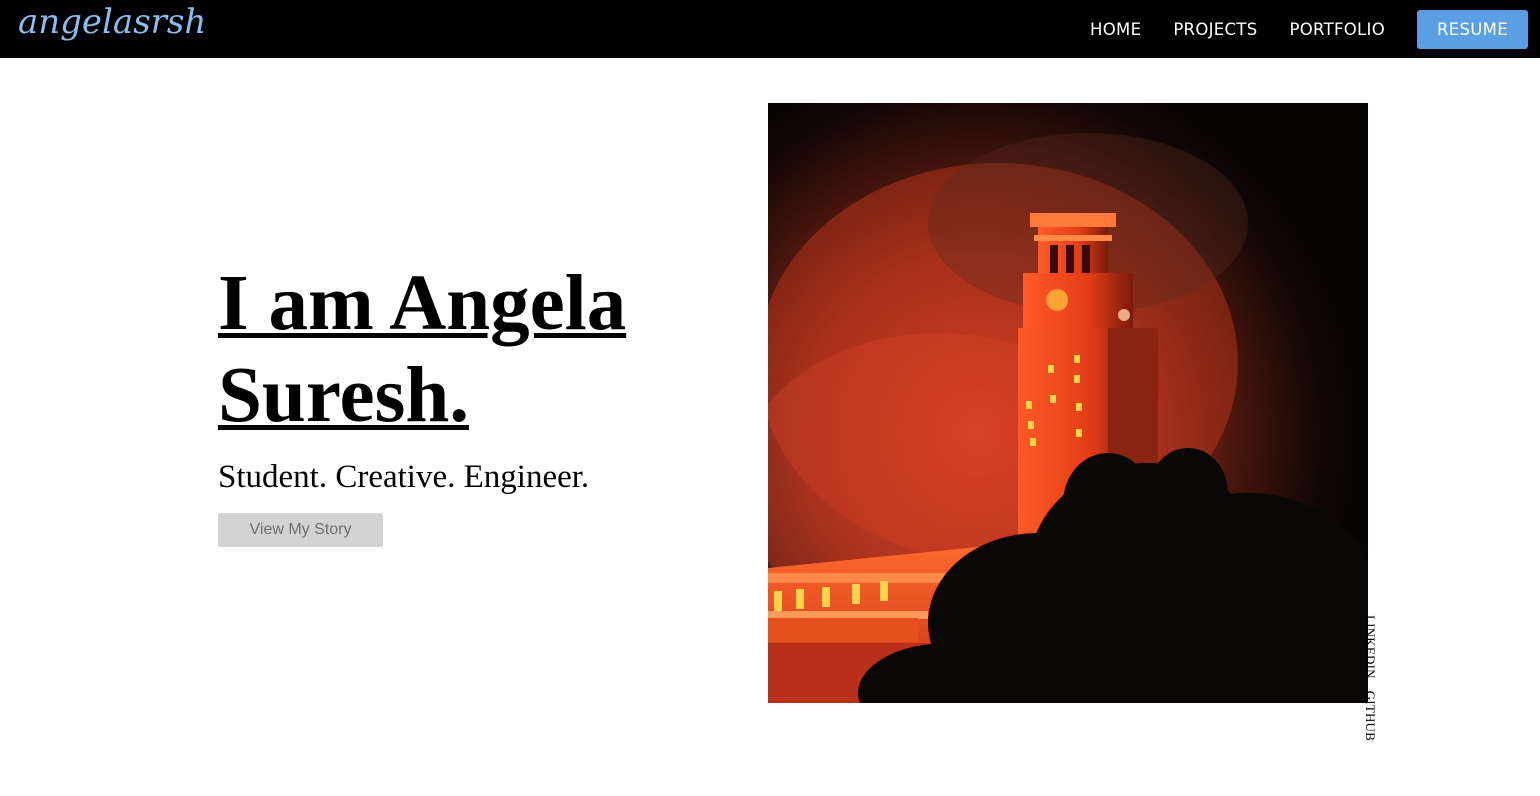  What do you see at coordinates (422, 349) in the screenshot?
I see `hero-title: I am Angela Suresh.` at bounding box center [422, 349].